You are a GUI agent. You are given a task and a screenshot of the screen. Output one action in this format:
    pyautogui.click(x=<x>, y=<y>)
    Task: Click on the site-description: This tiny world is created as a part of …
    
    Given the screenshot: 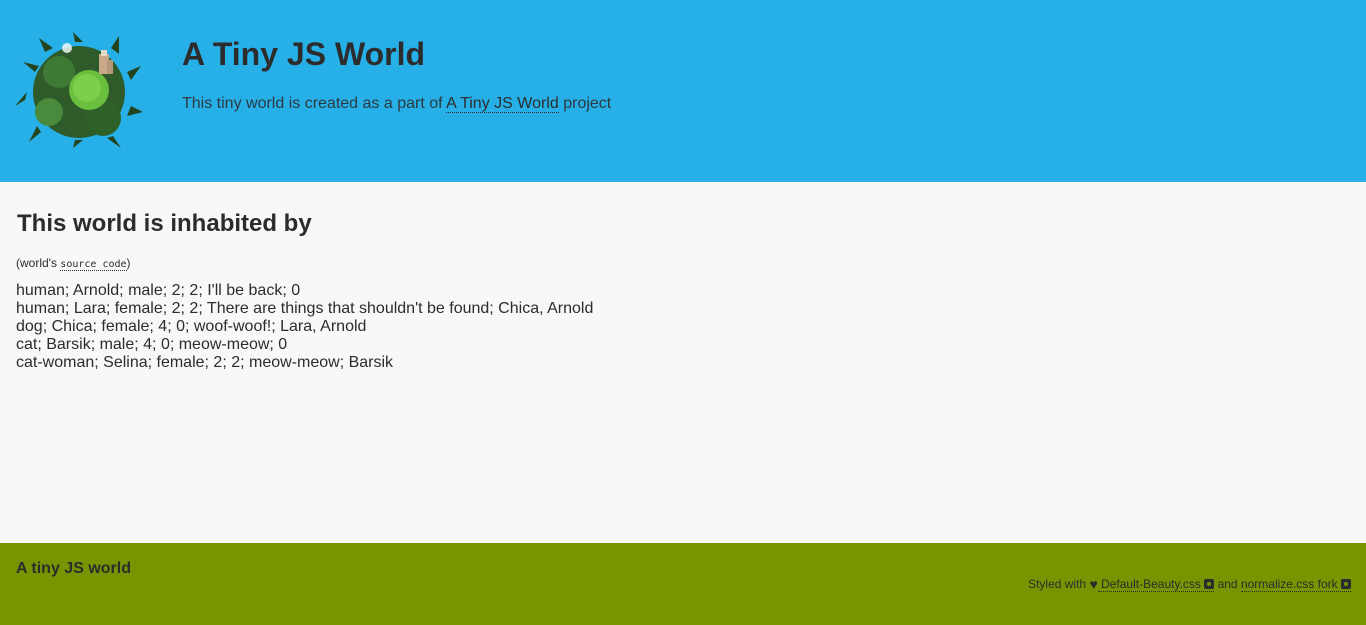 What is the action you would take?
    pyautogui.click(x=396, y=104)
    